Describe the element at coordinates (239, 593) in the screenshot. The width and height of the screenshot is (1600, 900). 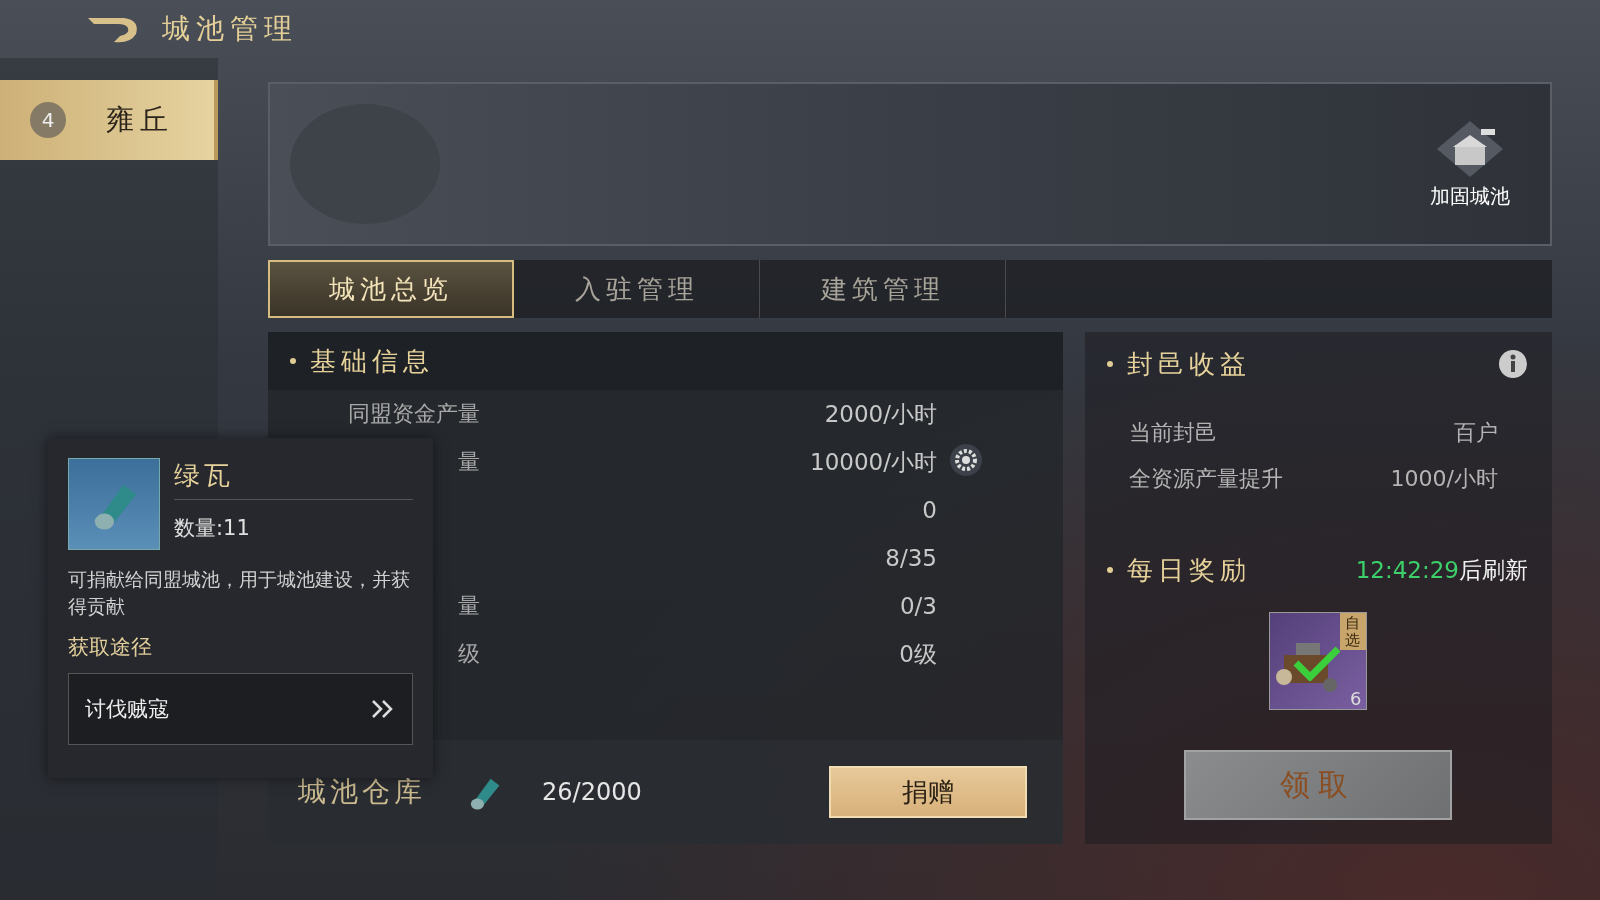
I see `item-description: 可捐献给同盟城池，用于城池建设，并获得贡献` at that location.